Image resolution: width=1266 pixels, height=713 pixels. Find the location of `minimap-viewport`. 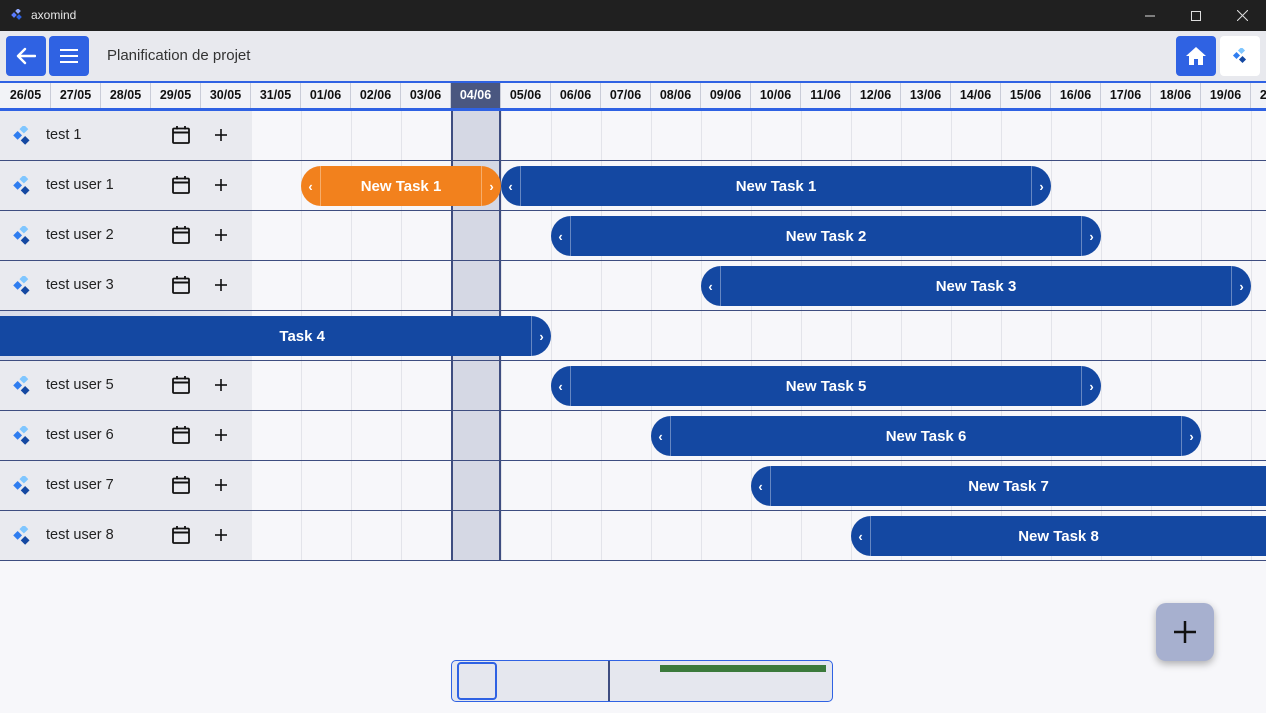

minimap-viewport is located at coordinates (477, 681).